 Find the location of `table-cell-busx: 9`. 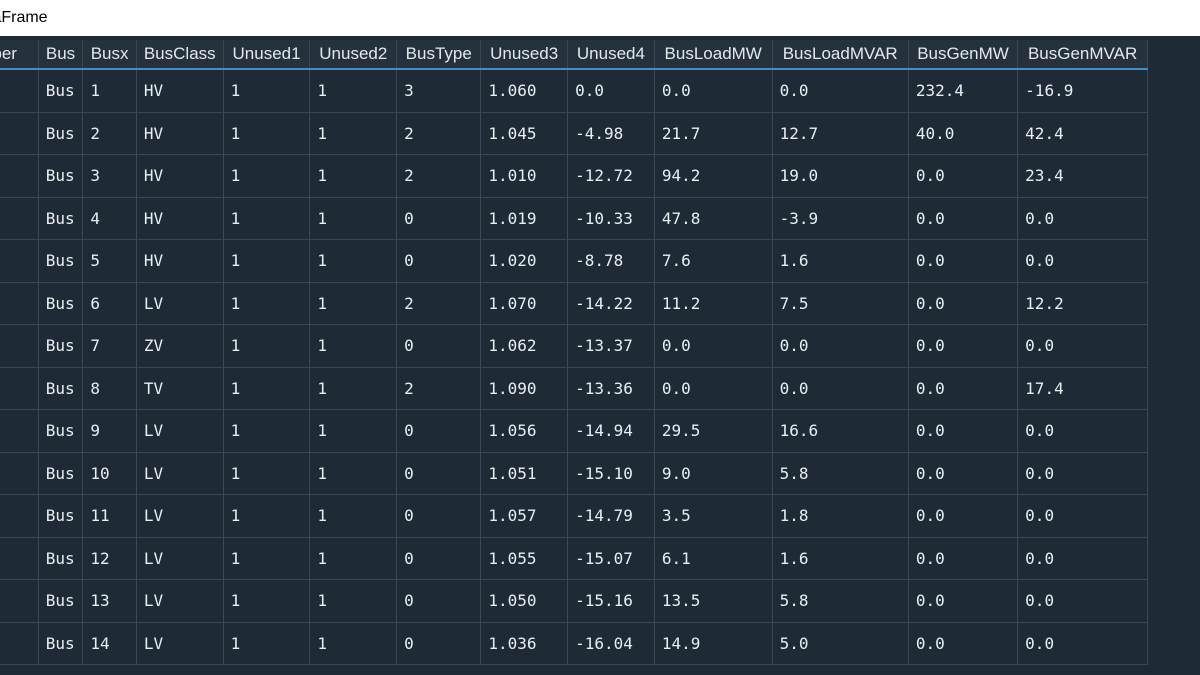

table-cell-busx: 9 is located at coordinates (109, 431).